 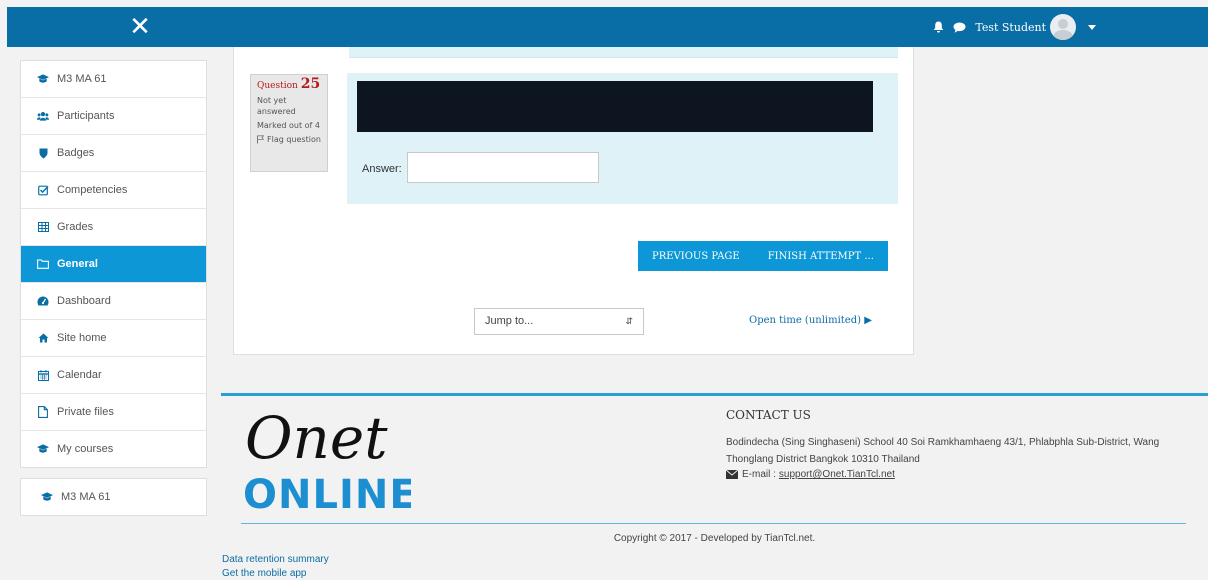 I want to click on sidebar-group-mycourses: M3 MA 61, so click(x=113, y=497).